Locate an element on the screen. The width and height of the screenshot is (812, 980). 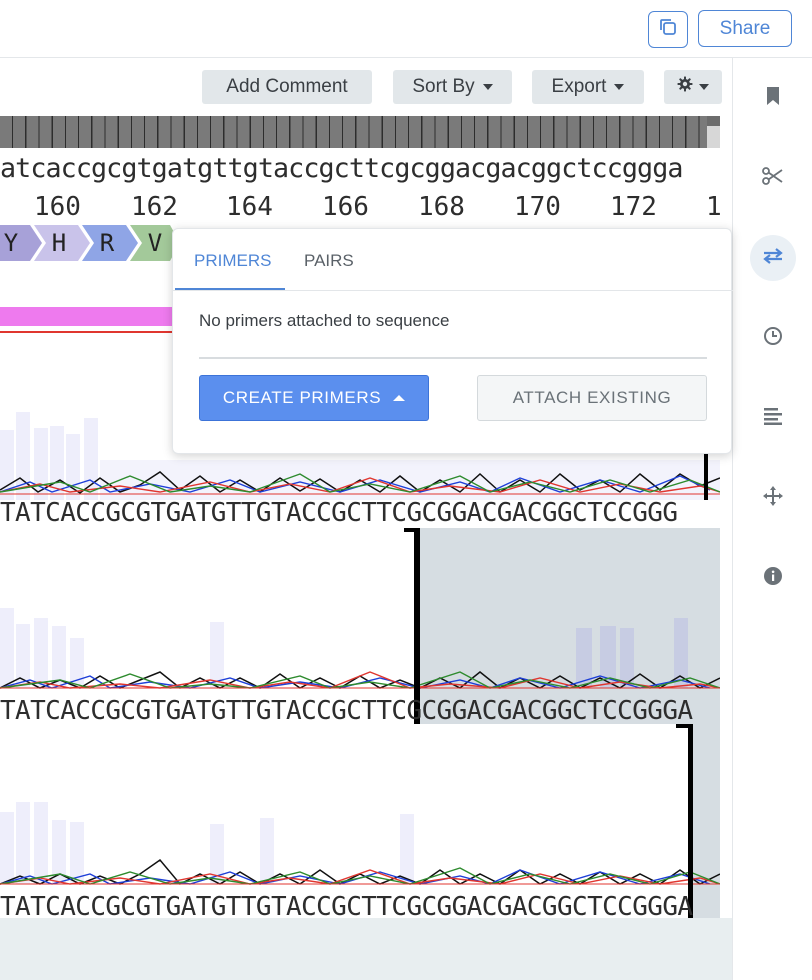
position-number: 1 is located at coordinates (714, 207).